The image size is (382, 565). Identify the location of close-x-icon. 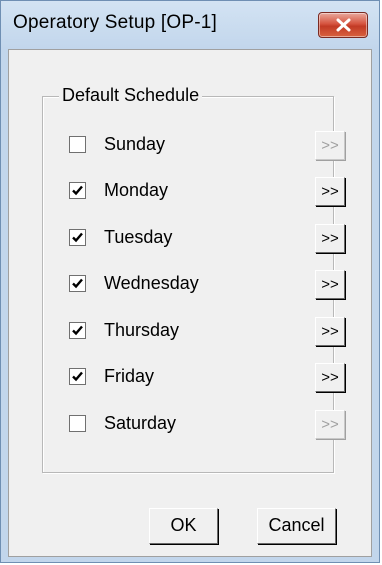
(343, 25).